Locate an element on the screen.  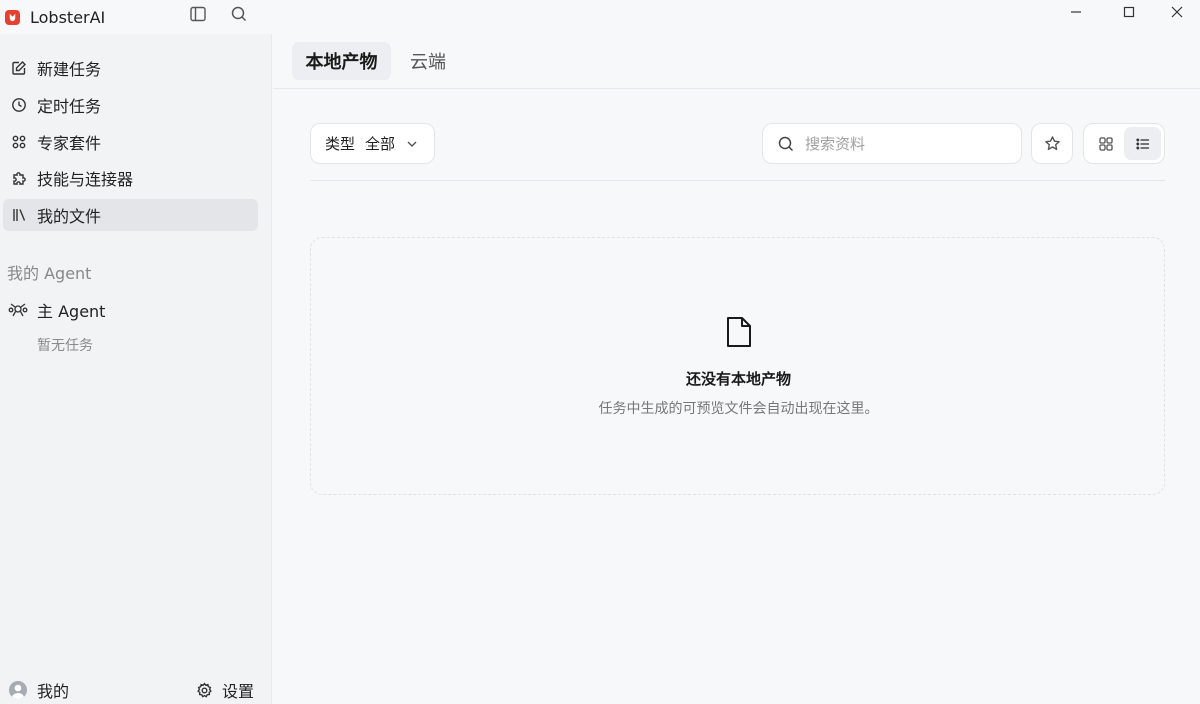
gear-icon is located at coordinates (204, 690).